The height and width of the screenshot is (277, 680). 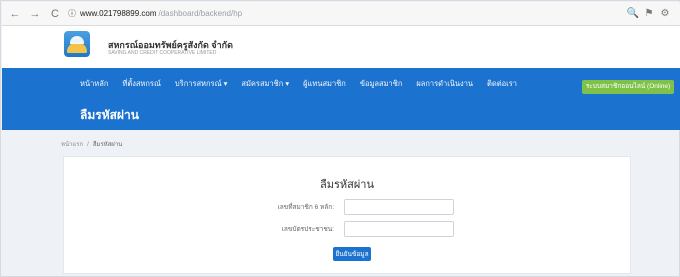 What do you see at coordinates (200, 13) in the screenshot?
I see `url-path: /dashboard/backend/hp` at bounding box center [200, 13].